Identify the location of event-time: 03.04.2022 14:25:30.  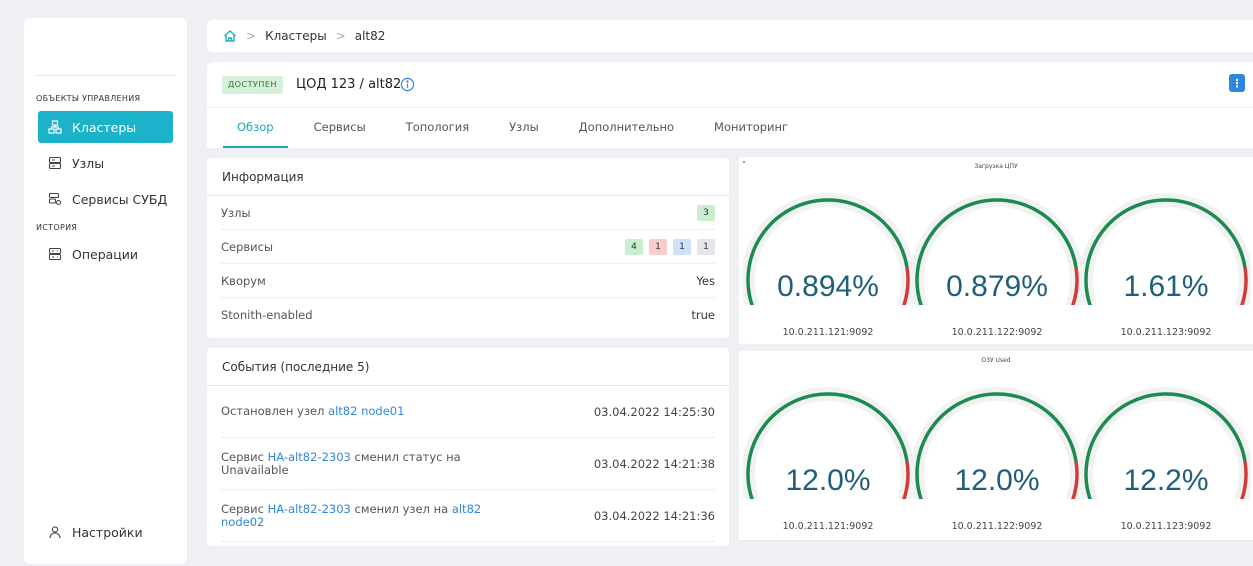
(654, 411).